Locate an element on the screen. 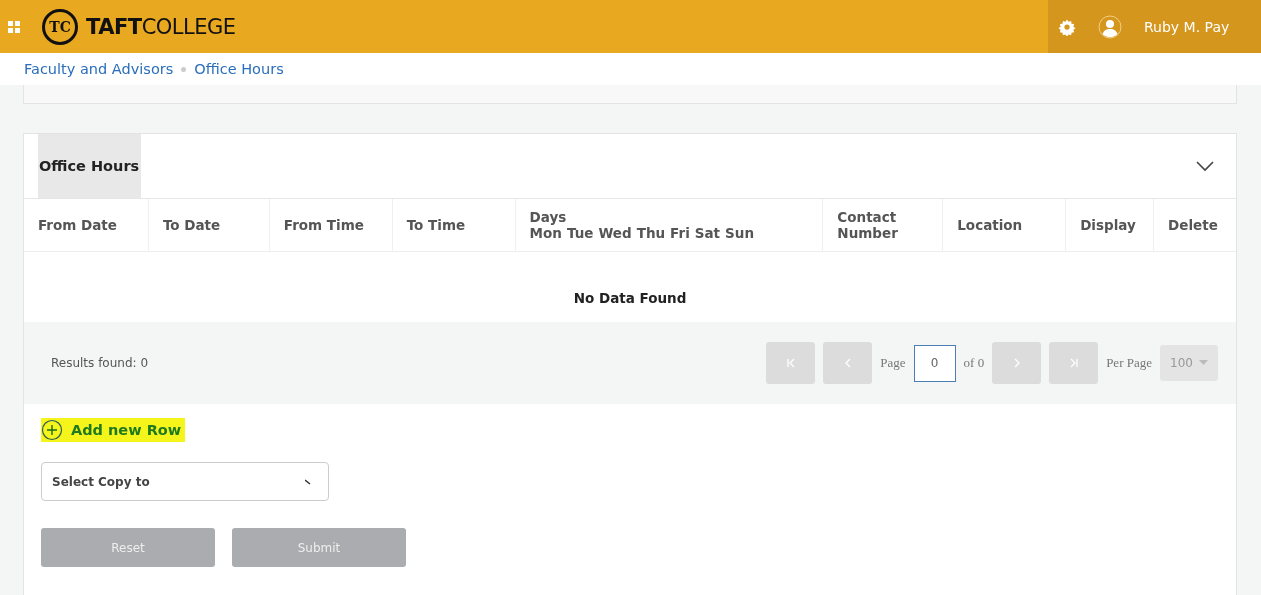  column-header: Display is located at coordinates (1108, 225).